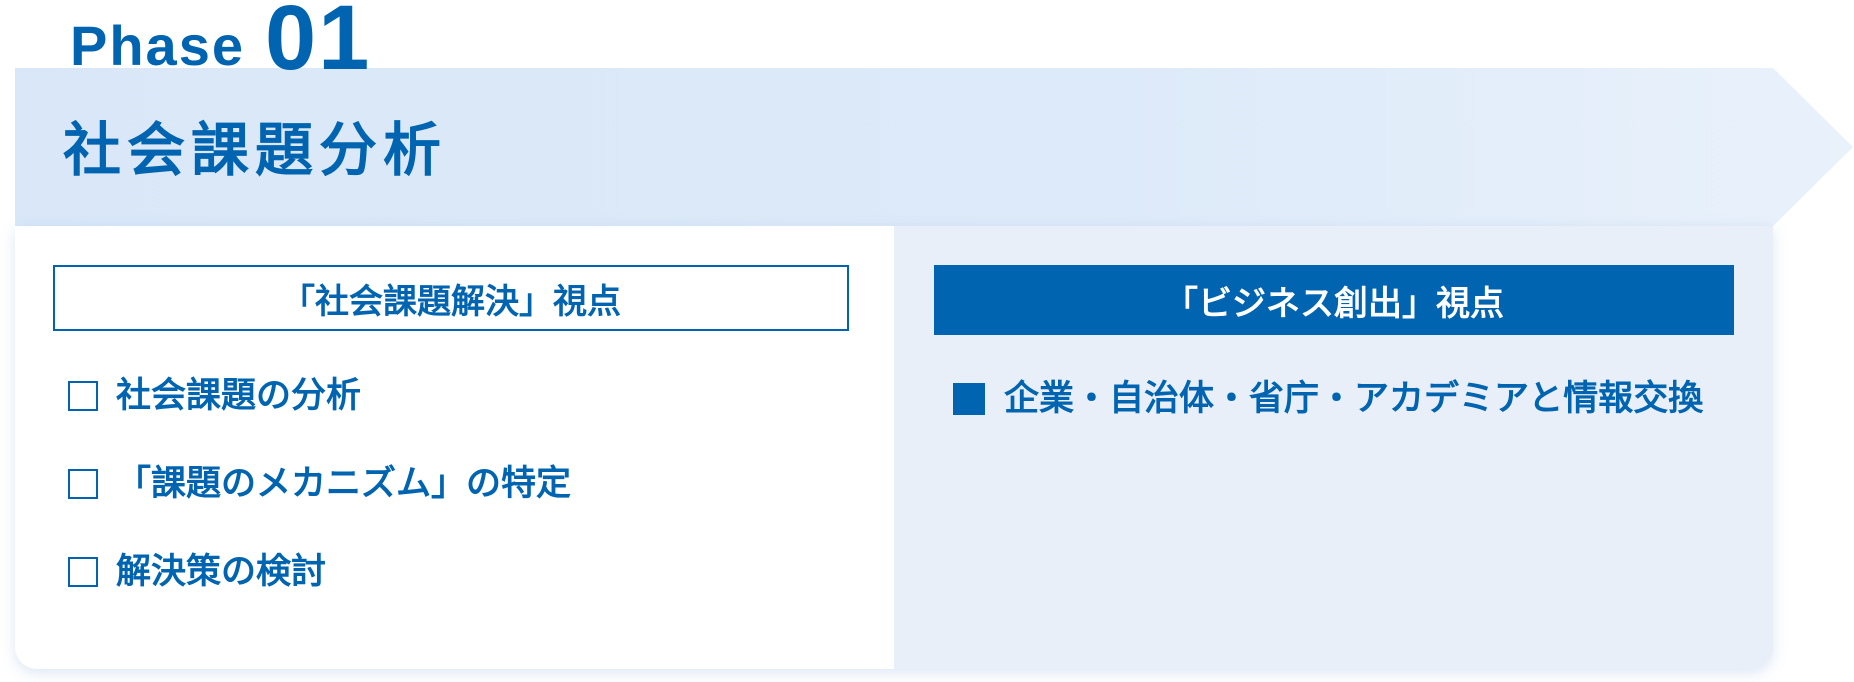 The width and height of the screenshot is (1854, 682). Describe the element at coordinates (1328, 423) in the screenshot. I see `business-creation-list: 企業・自治体・省庁・アカデミアと情報交換` at that location.